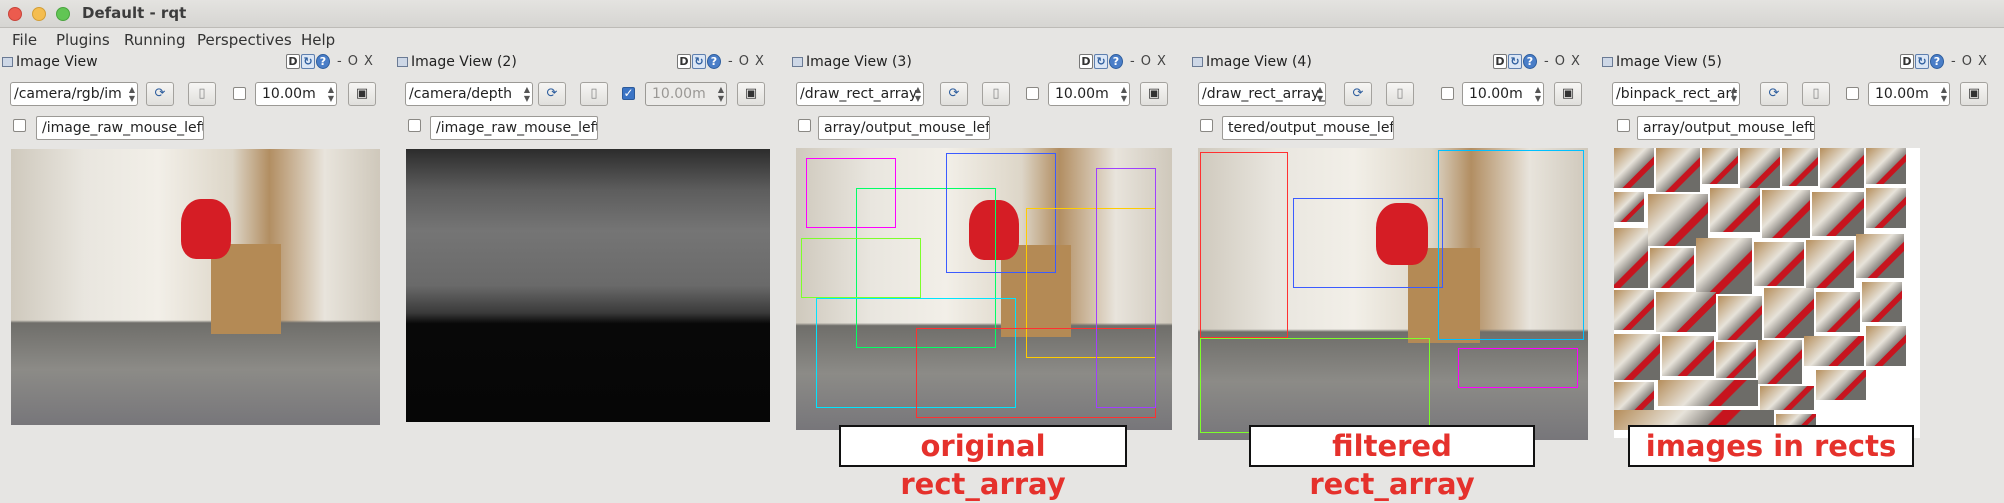 This screenshot has width=2004, height=503. Describe the element at coordinates (1392, 463) in the screenshot. I see `caption-filtered-rect-array: filtered rect_array` at that location.